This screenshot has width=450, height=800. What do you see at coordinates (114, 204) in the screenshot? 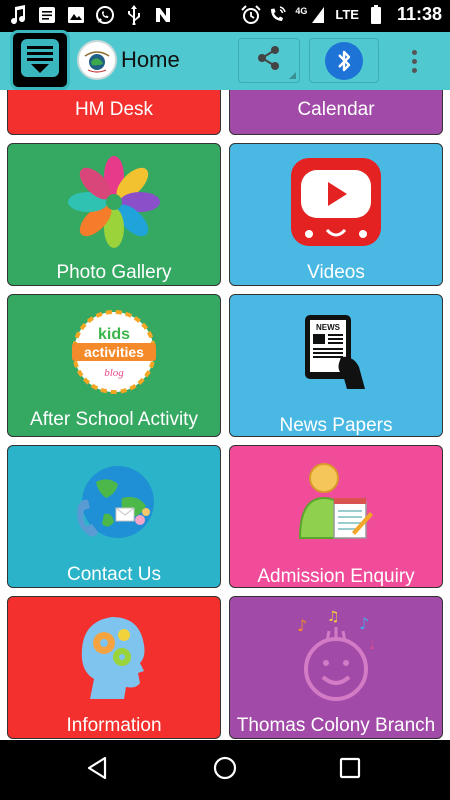
I see `hands-icon` at bounding box center [114, 204].